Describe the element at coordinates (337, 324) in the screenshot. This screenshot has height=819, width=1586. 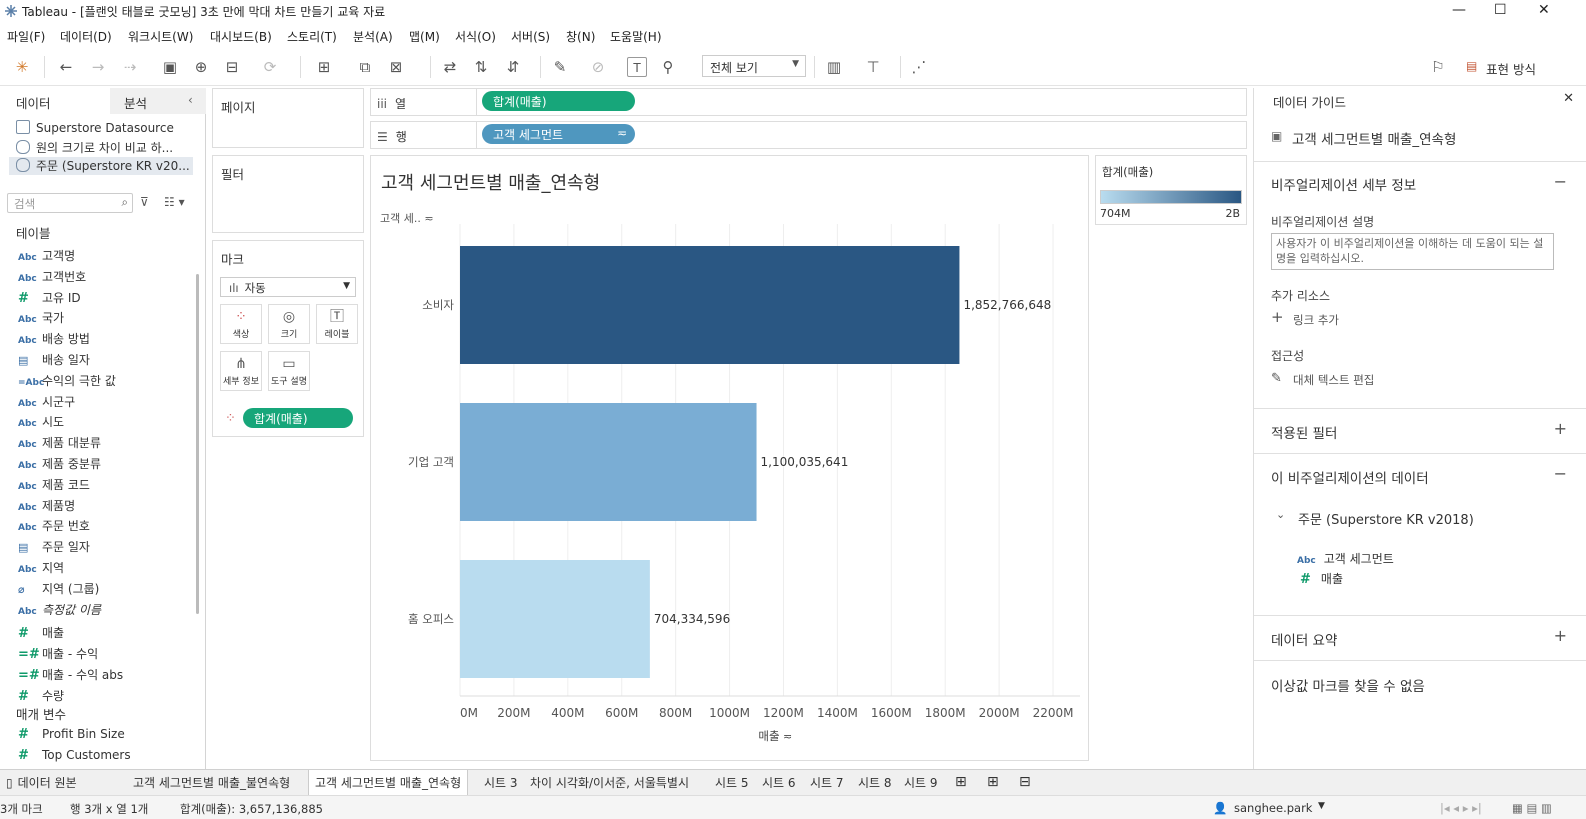
I see `label-button: 🅃 레이블` at that location.